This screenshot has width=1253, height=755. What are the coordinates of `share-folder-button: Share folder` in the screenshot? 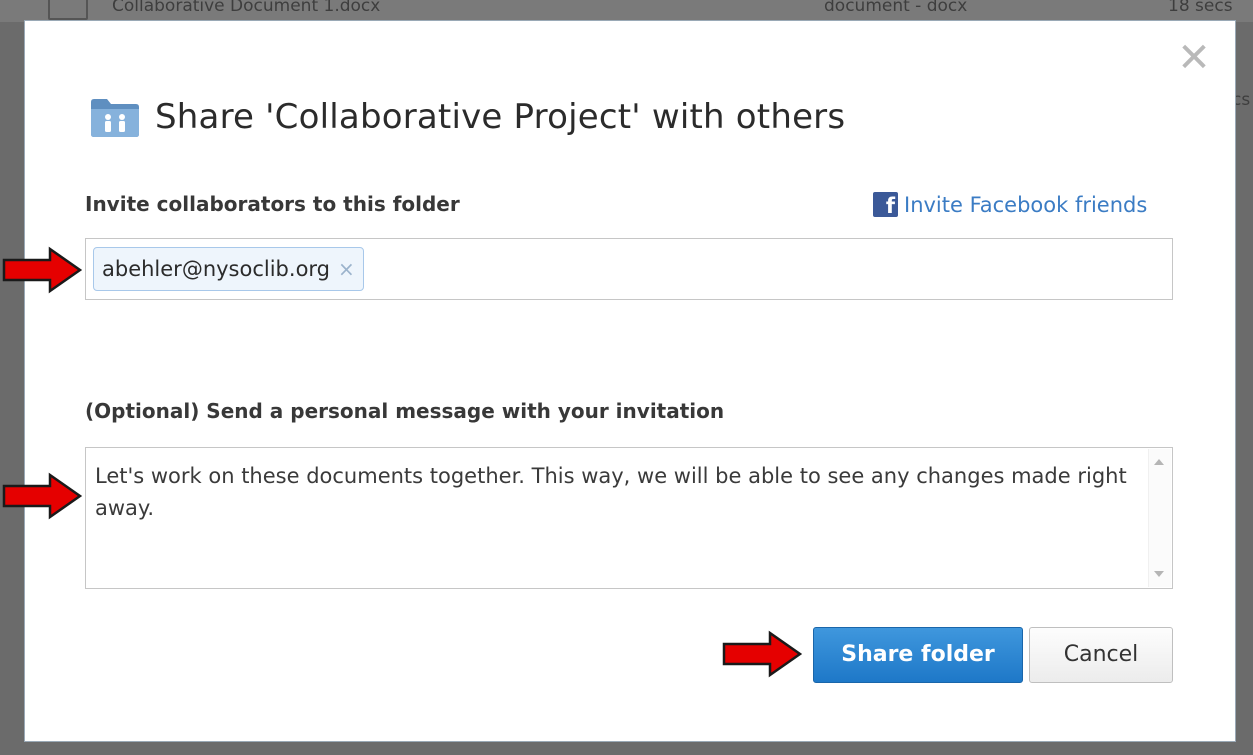 It's located at (918, 655).